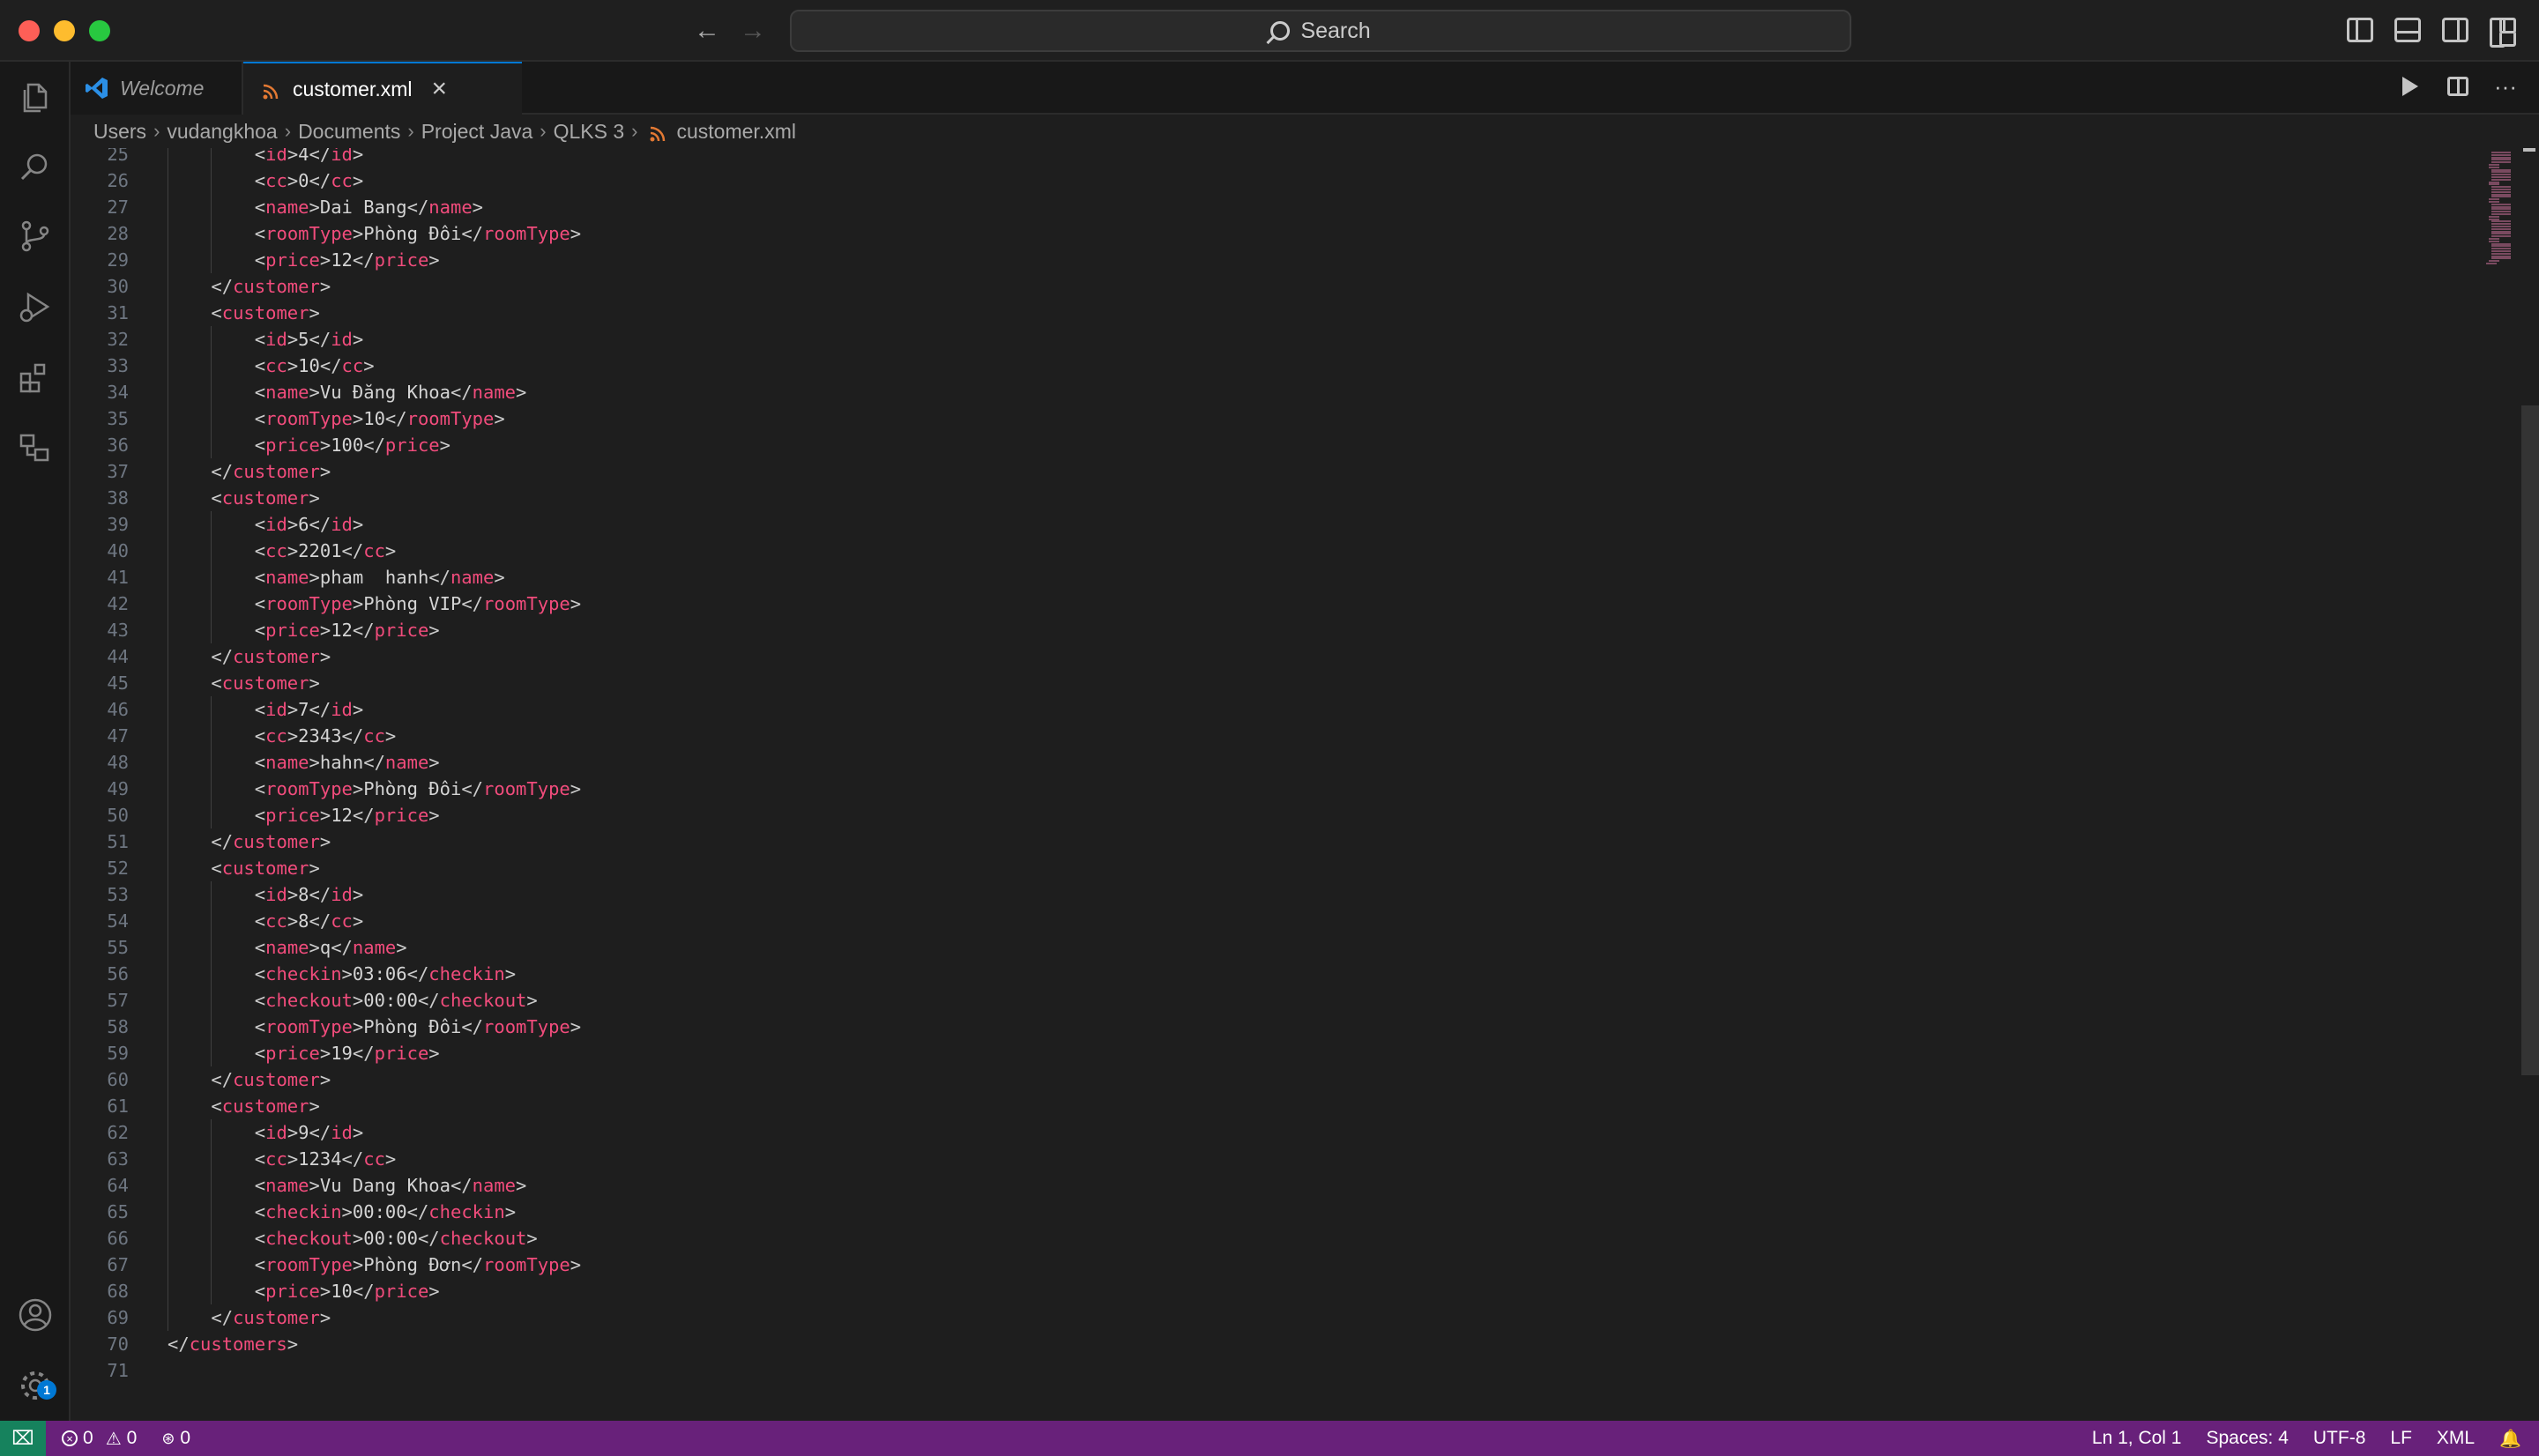 Image resolution: width=2539 pixels, height=1456 pixels. Describe the element at coordinates (157, 88) in the screenshot. I see `tab-welcome: Welcome` at that location.